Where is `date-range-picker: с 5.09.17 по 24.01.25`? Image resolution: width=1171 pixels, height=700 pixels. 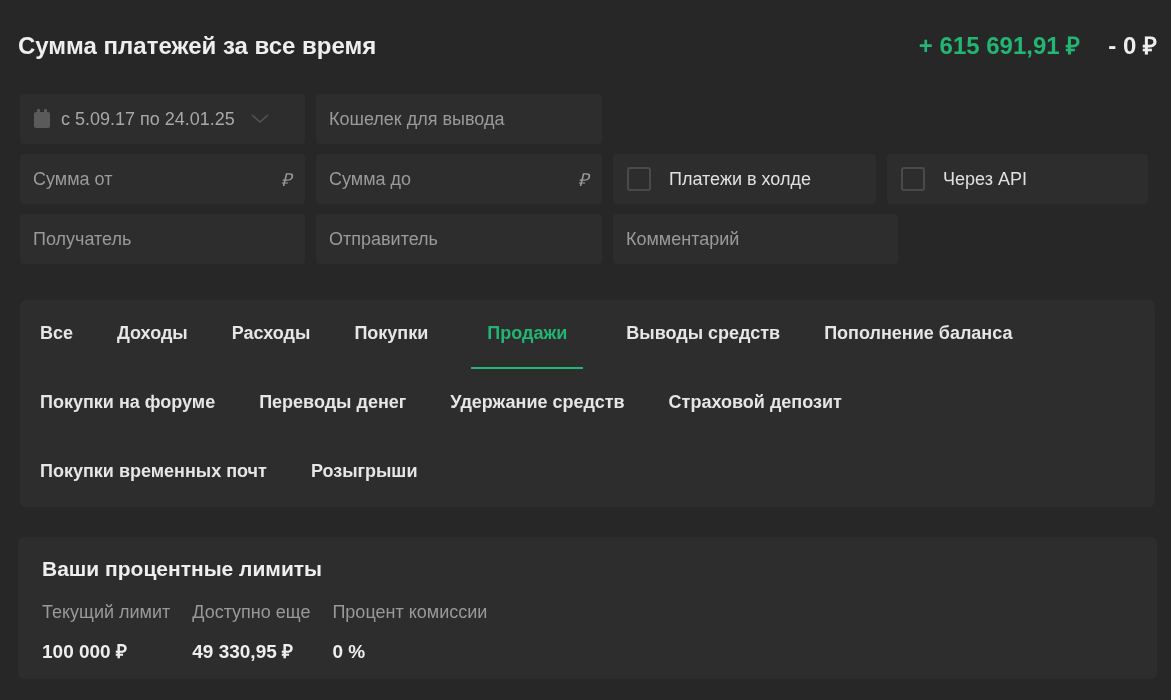 date-range-picker: с 5.09.17 по 24.01.25 is located at coordinates (162, 119).